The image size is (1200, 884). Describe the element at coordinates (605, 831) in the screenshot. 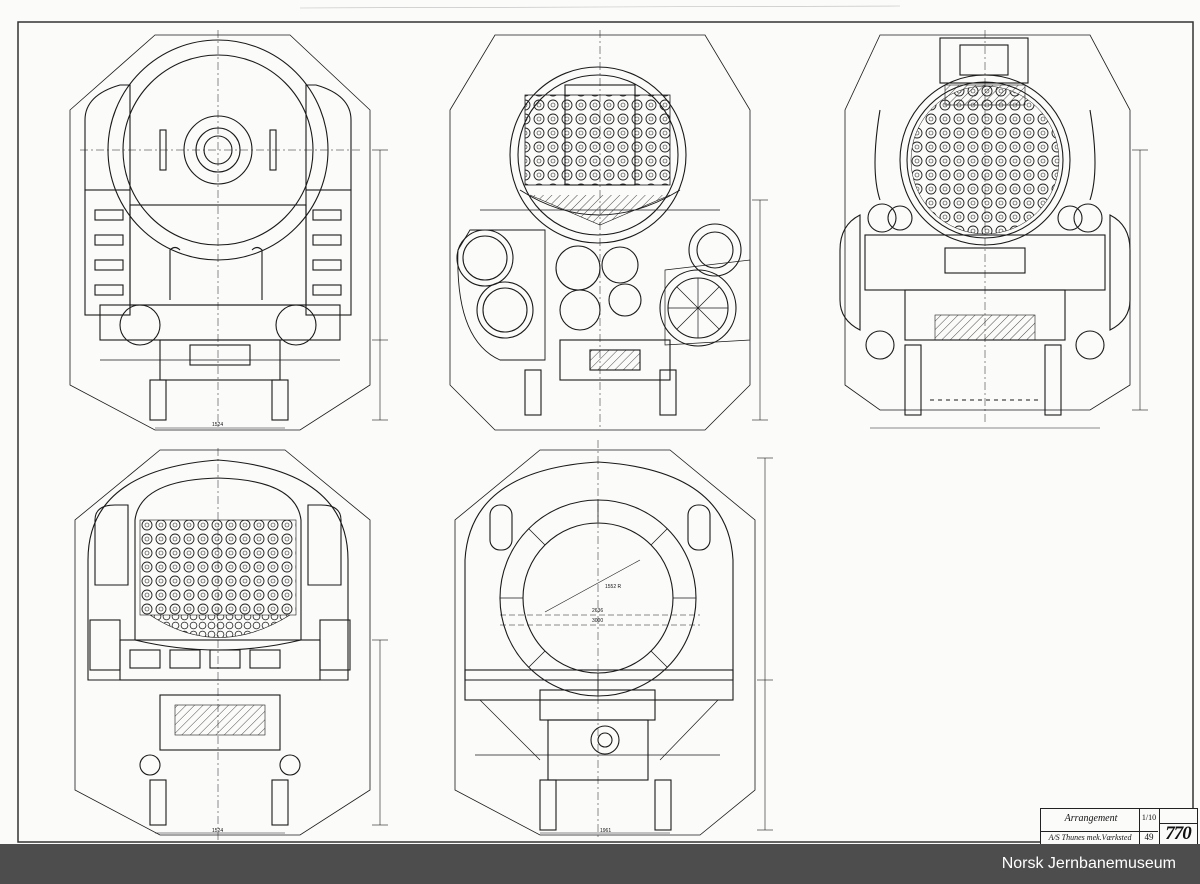

I see `dim-section-base: 1961` at that location.